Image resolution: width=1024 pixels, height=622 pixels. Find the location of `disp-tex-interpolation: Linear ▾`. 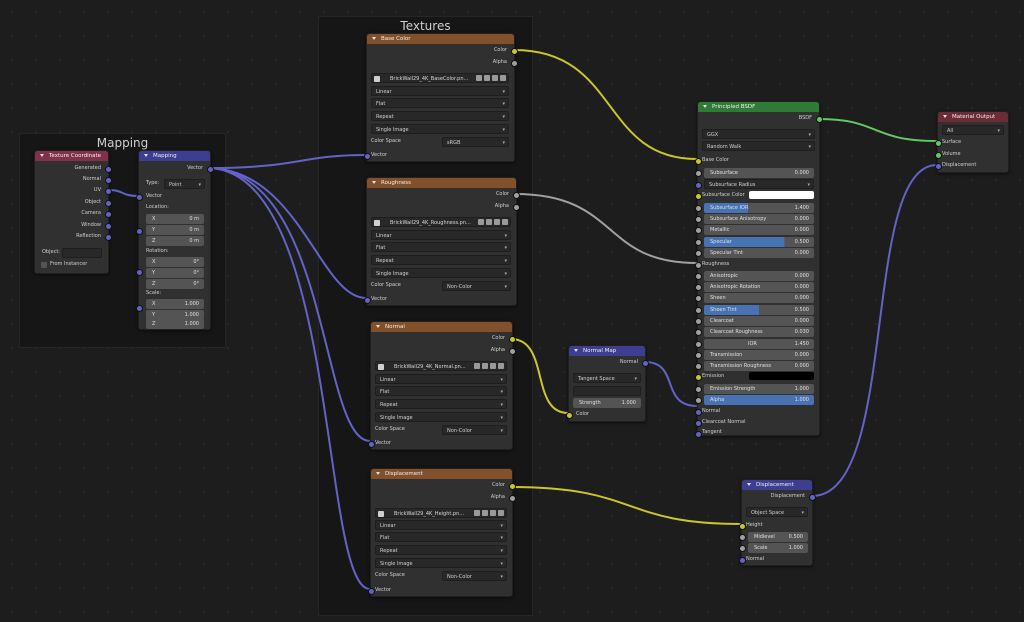

disp-tex-interpolation: Linear ▾ is located at coordinates (441, 525).